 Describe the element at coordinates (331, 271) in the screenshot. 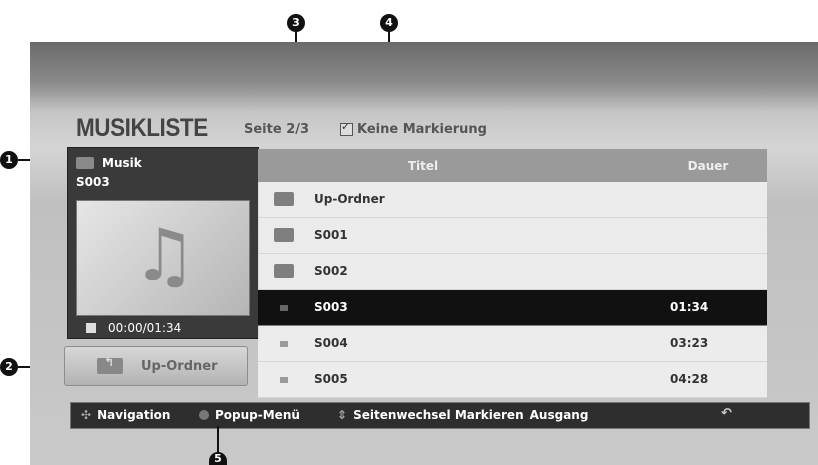

I see `item-name: S002` at that location.